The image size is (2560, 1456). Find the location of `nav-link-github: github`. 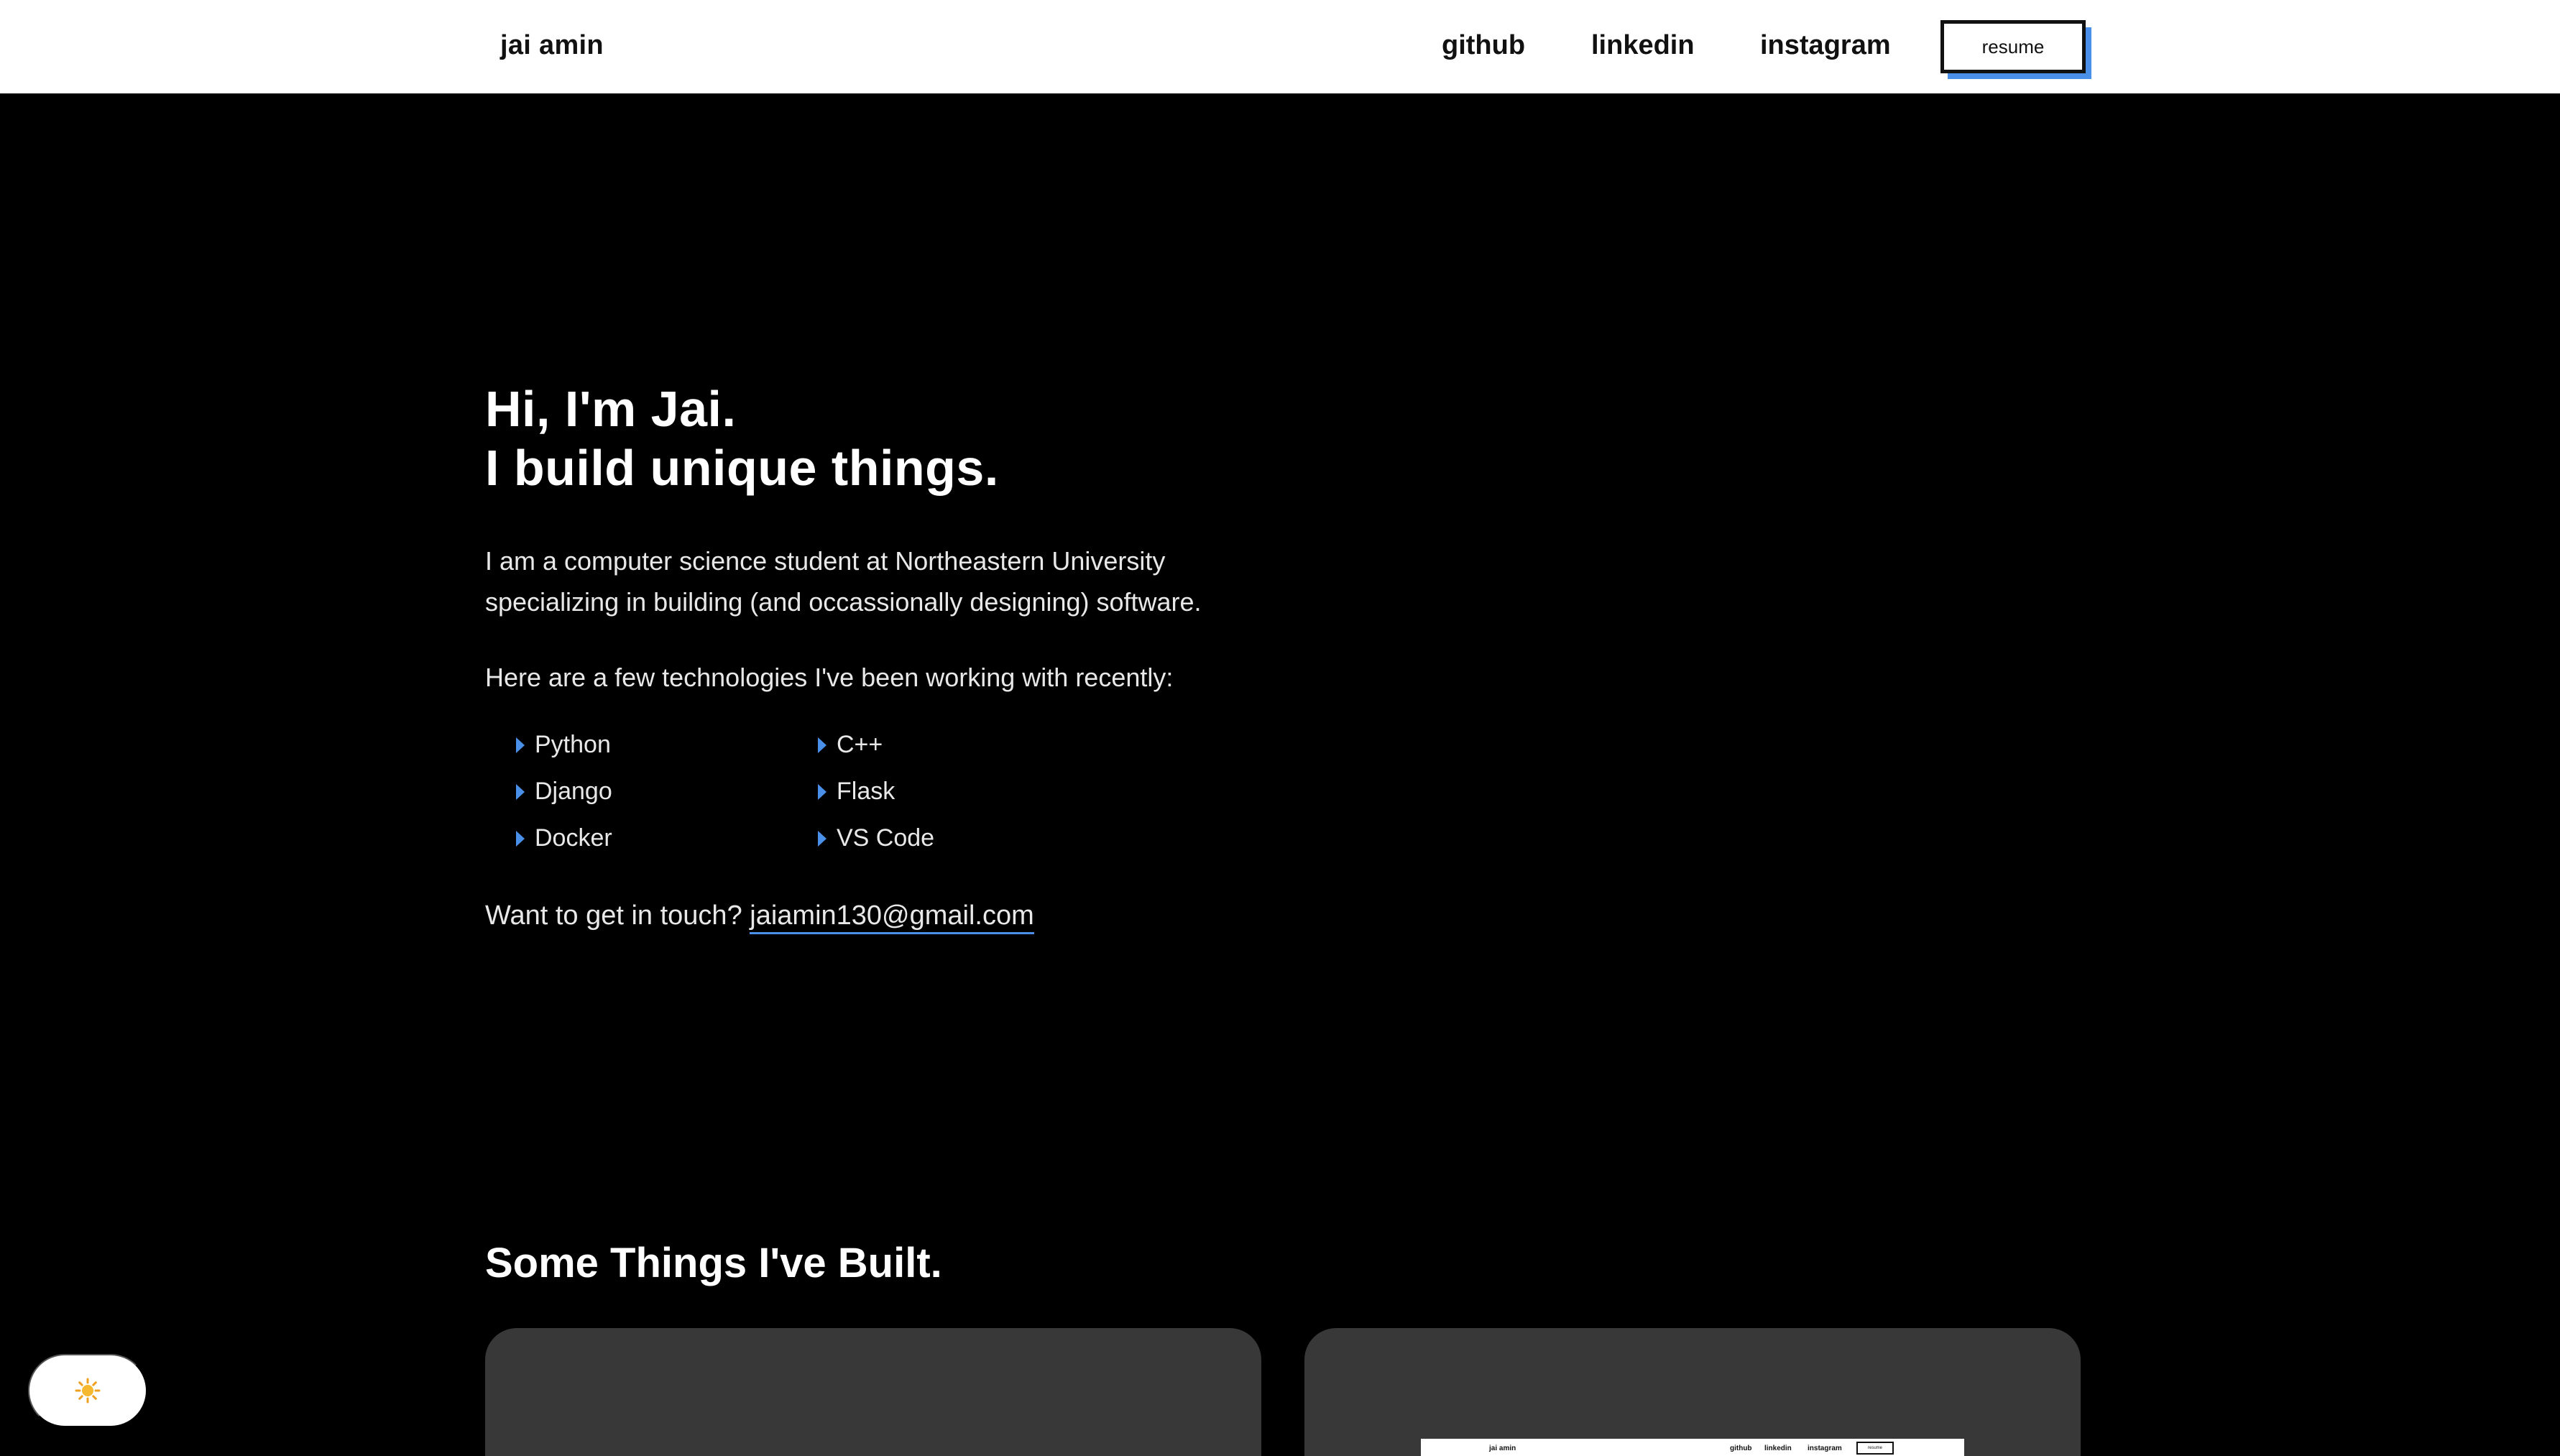

nav-link-github: github is located at coordinates (1483, 45).